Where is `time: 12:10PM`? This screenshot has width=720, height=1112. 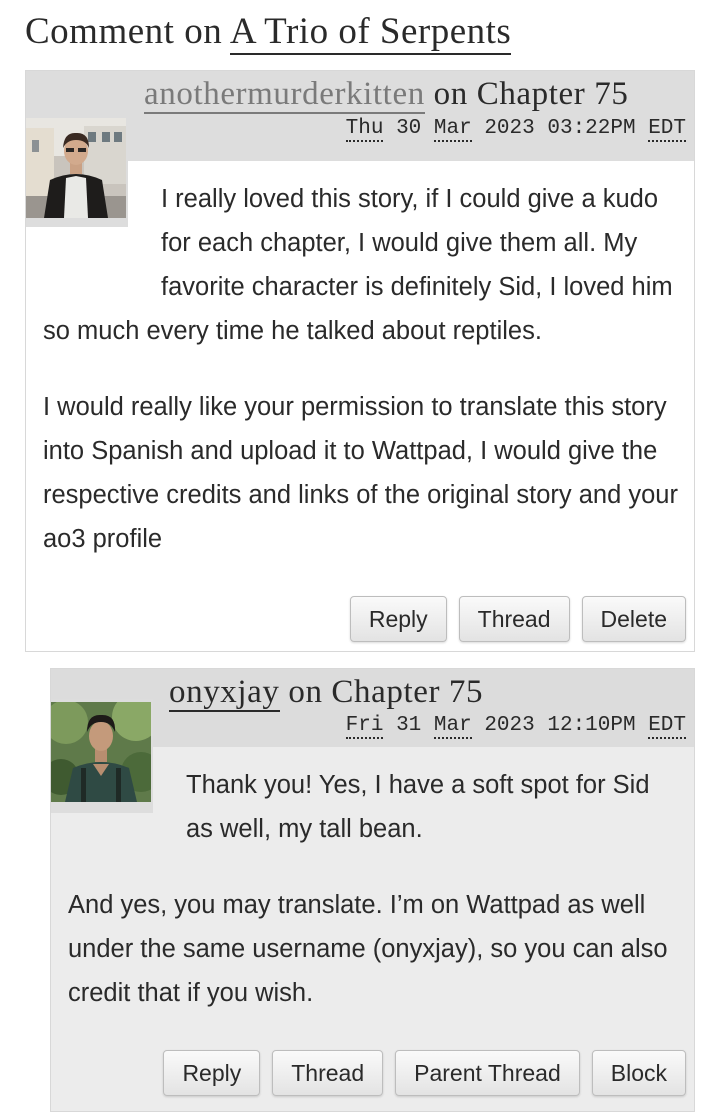 time: 12:10PM is located at coordinates (591, 725).